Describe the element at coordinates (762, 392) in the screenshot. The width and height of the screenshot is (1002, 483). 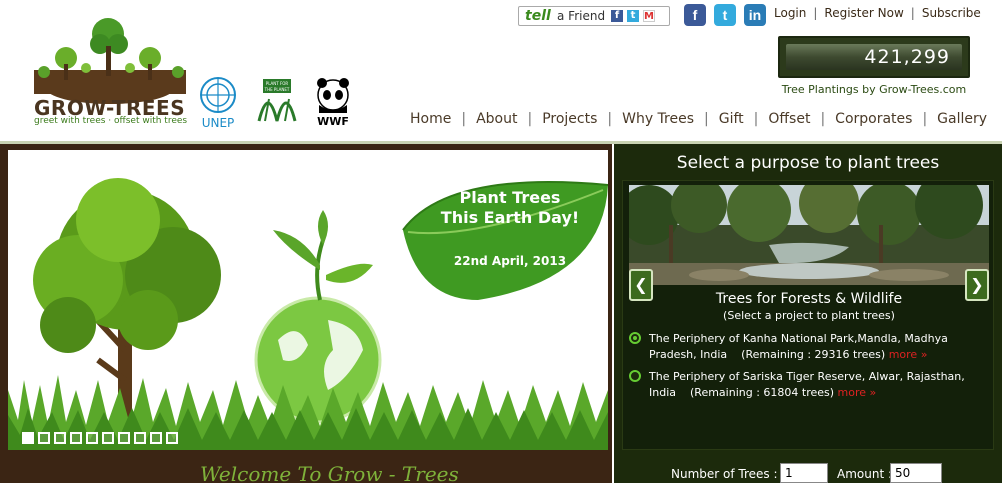
I see `project-remaining: (Remaining : 61804 trees)` at that location.